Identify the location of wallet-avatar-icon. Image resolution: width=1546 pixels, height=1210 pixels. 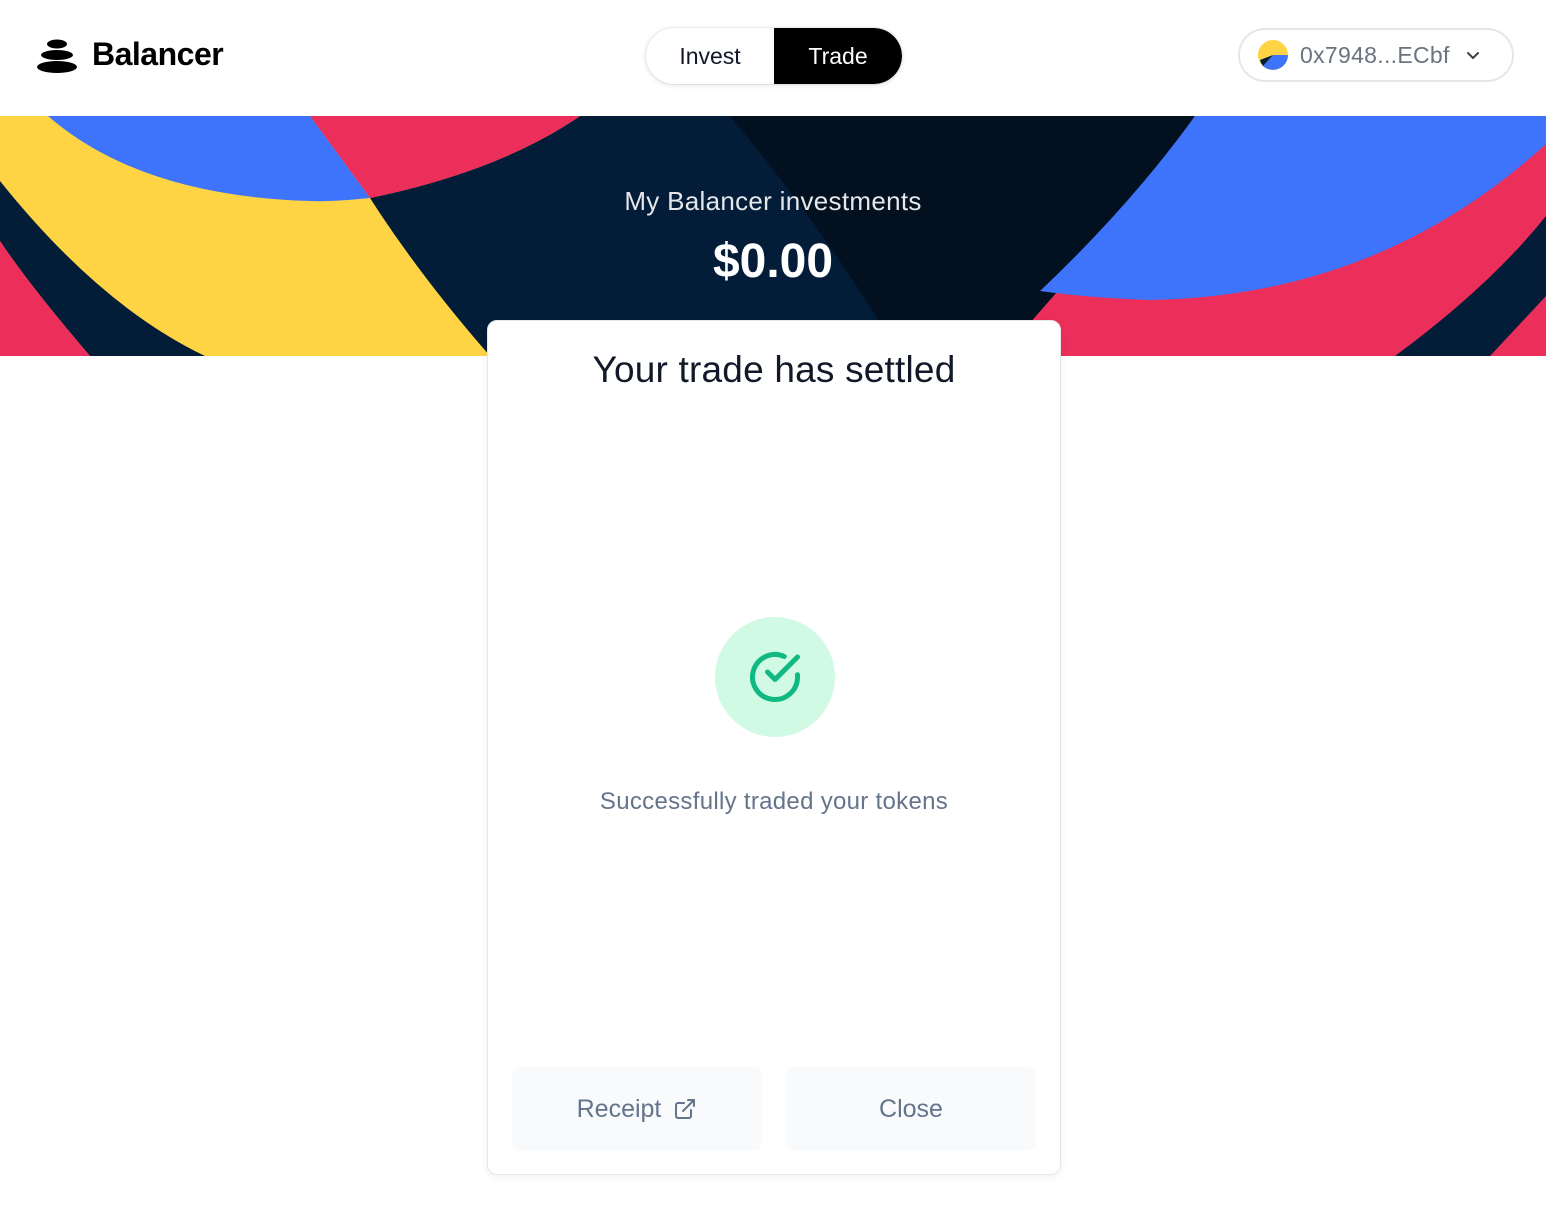
(1273, 55).